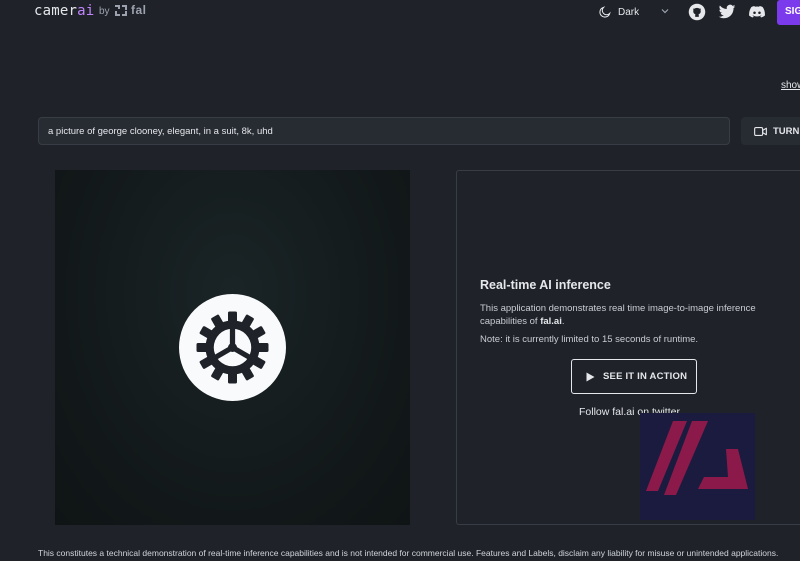  Describe the element at coordinates (605, 12) in the screenshot. I see `moon-icon` at that location.